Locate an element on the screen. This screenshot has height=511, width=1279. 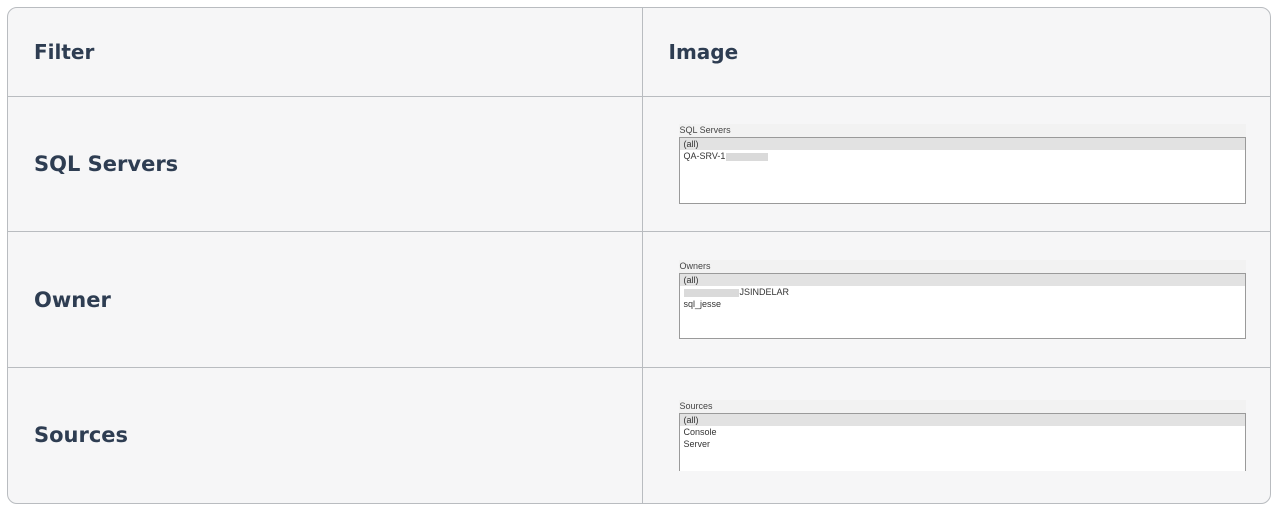
sources-listbox: (all) Console Server is located at coordinates (962, 441).